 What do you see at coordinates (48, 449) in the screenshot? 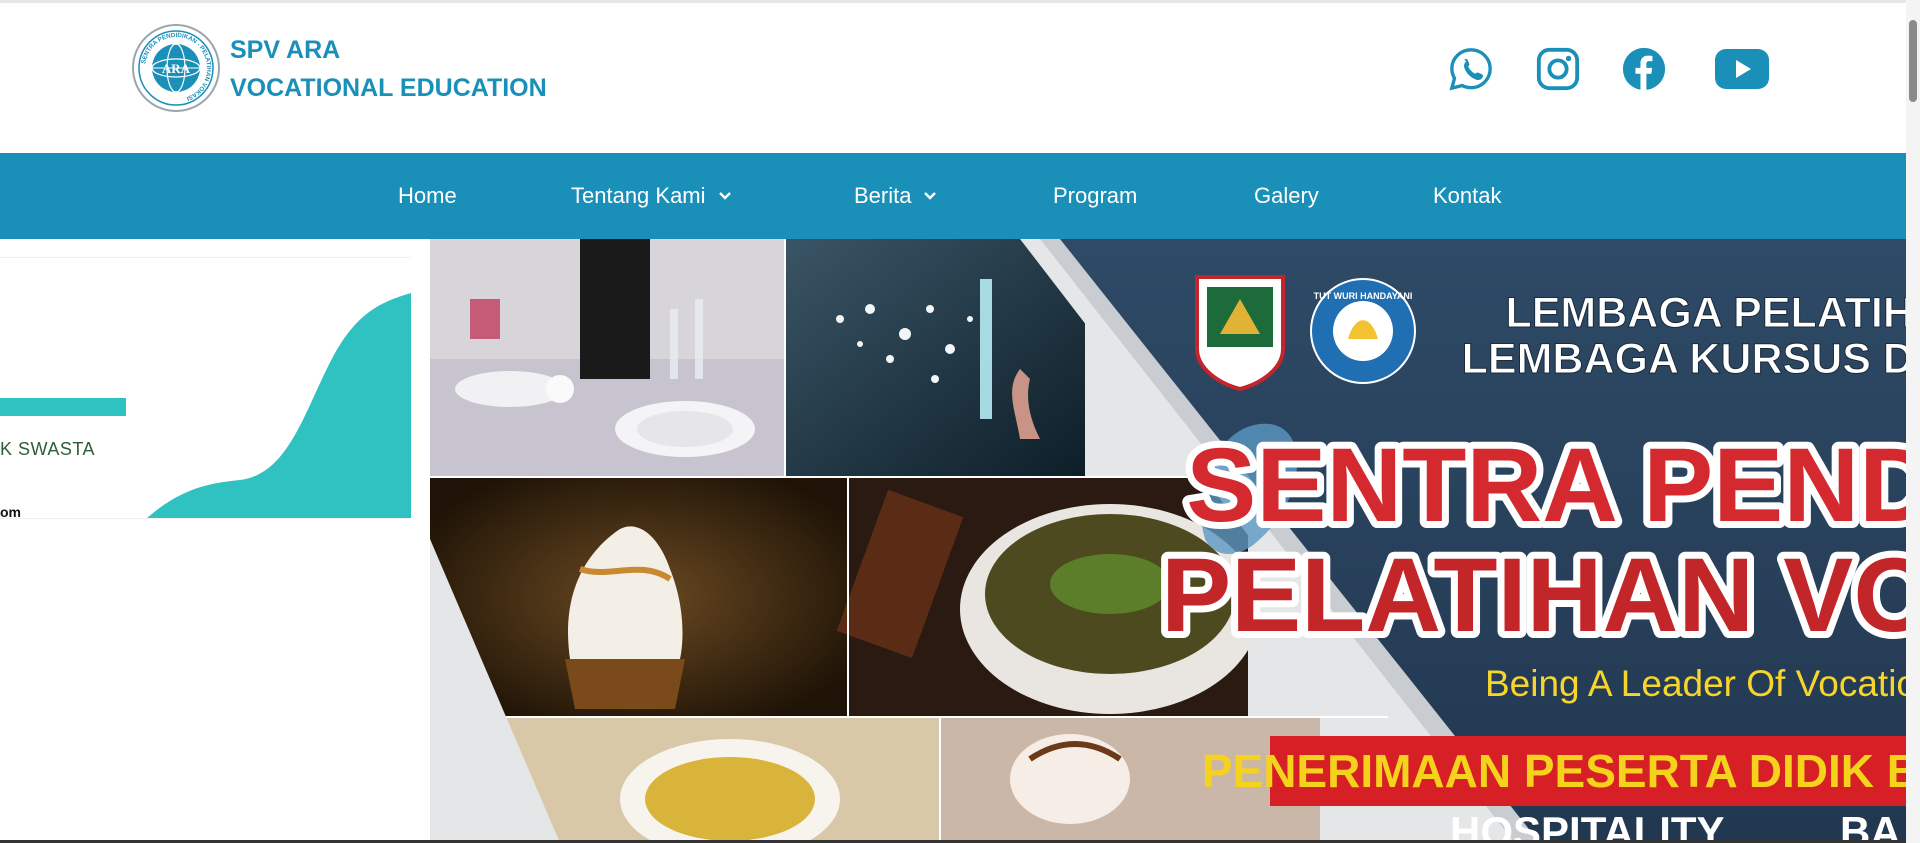
I see `slide-text-swasta: K SWASTA` at bounding box center [48, 449].